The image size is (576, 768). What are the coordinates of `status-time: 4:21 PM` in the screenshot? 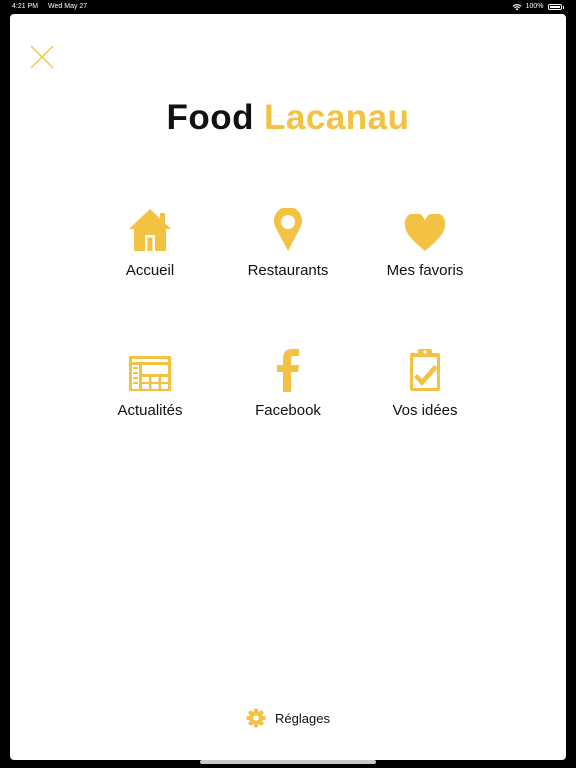 It's located at (25, 6).